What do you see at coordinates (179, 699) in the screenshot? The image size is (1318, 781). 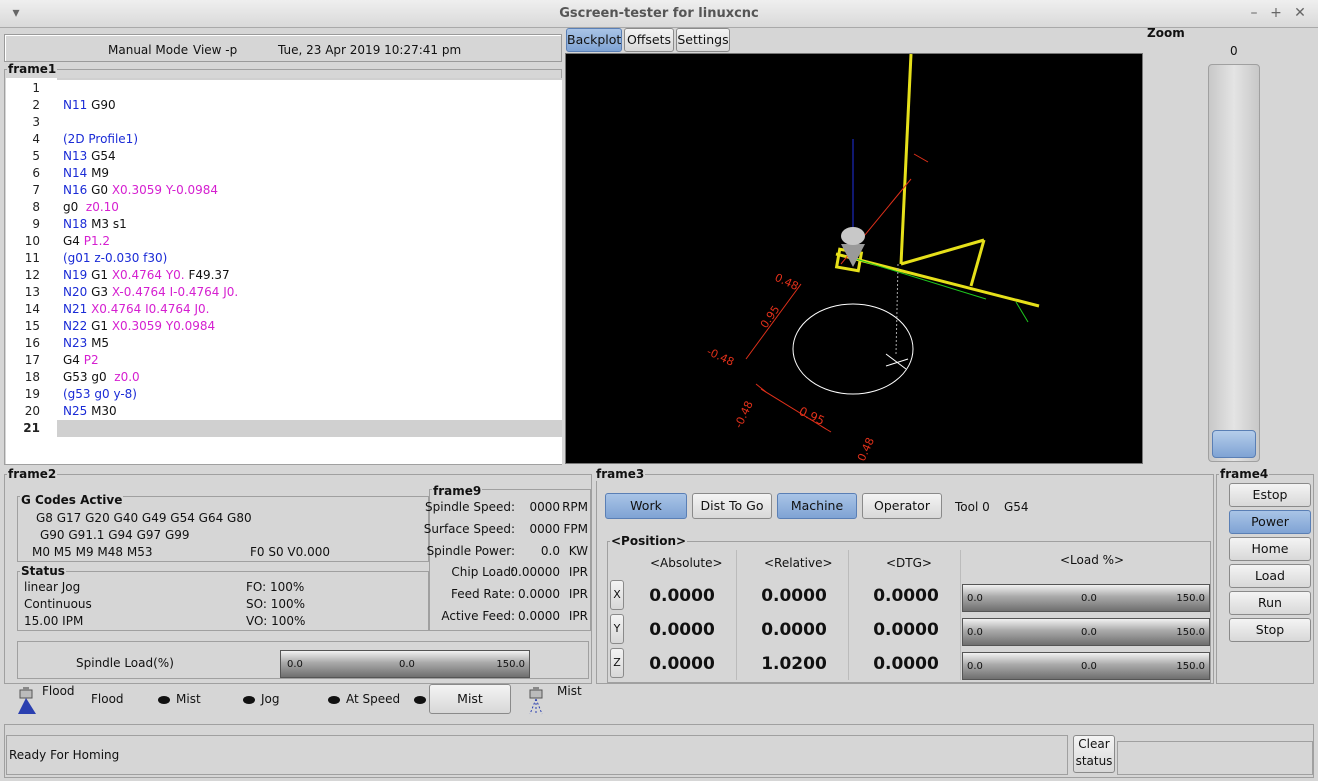 I see `mist-indicator: Mist` at bounding box center [179, 699].